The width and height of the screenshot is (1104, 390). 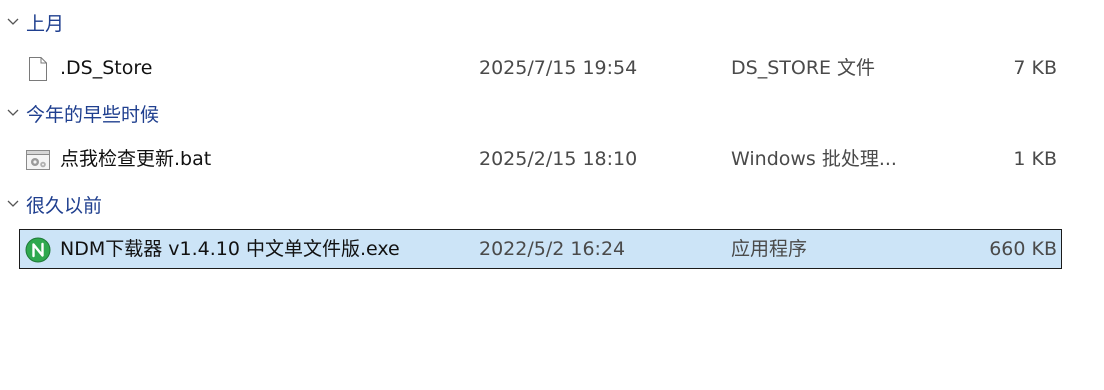 I want to click on group-header-last-month: 上月, so click(x=32, y=22).